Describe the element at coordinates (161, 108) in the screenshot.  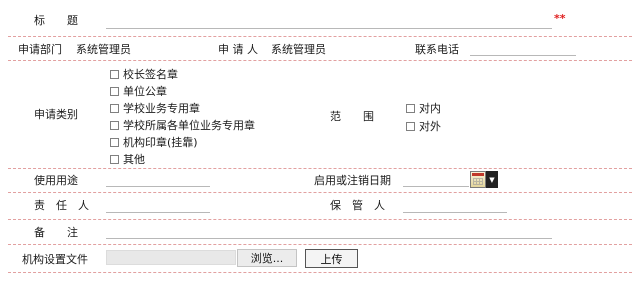
I see `category-option-label: 学校业务专用章` at that location.